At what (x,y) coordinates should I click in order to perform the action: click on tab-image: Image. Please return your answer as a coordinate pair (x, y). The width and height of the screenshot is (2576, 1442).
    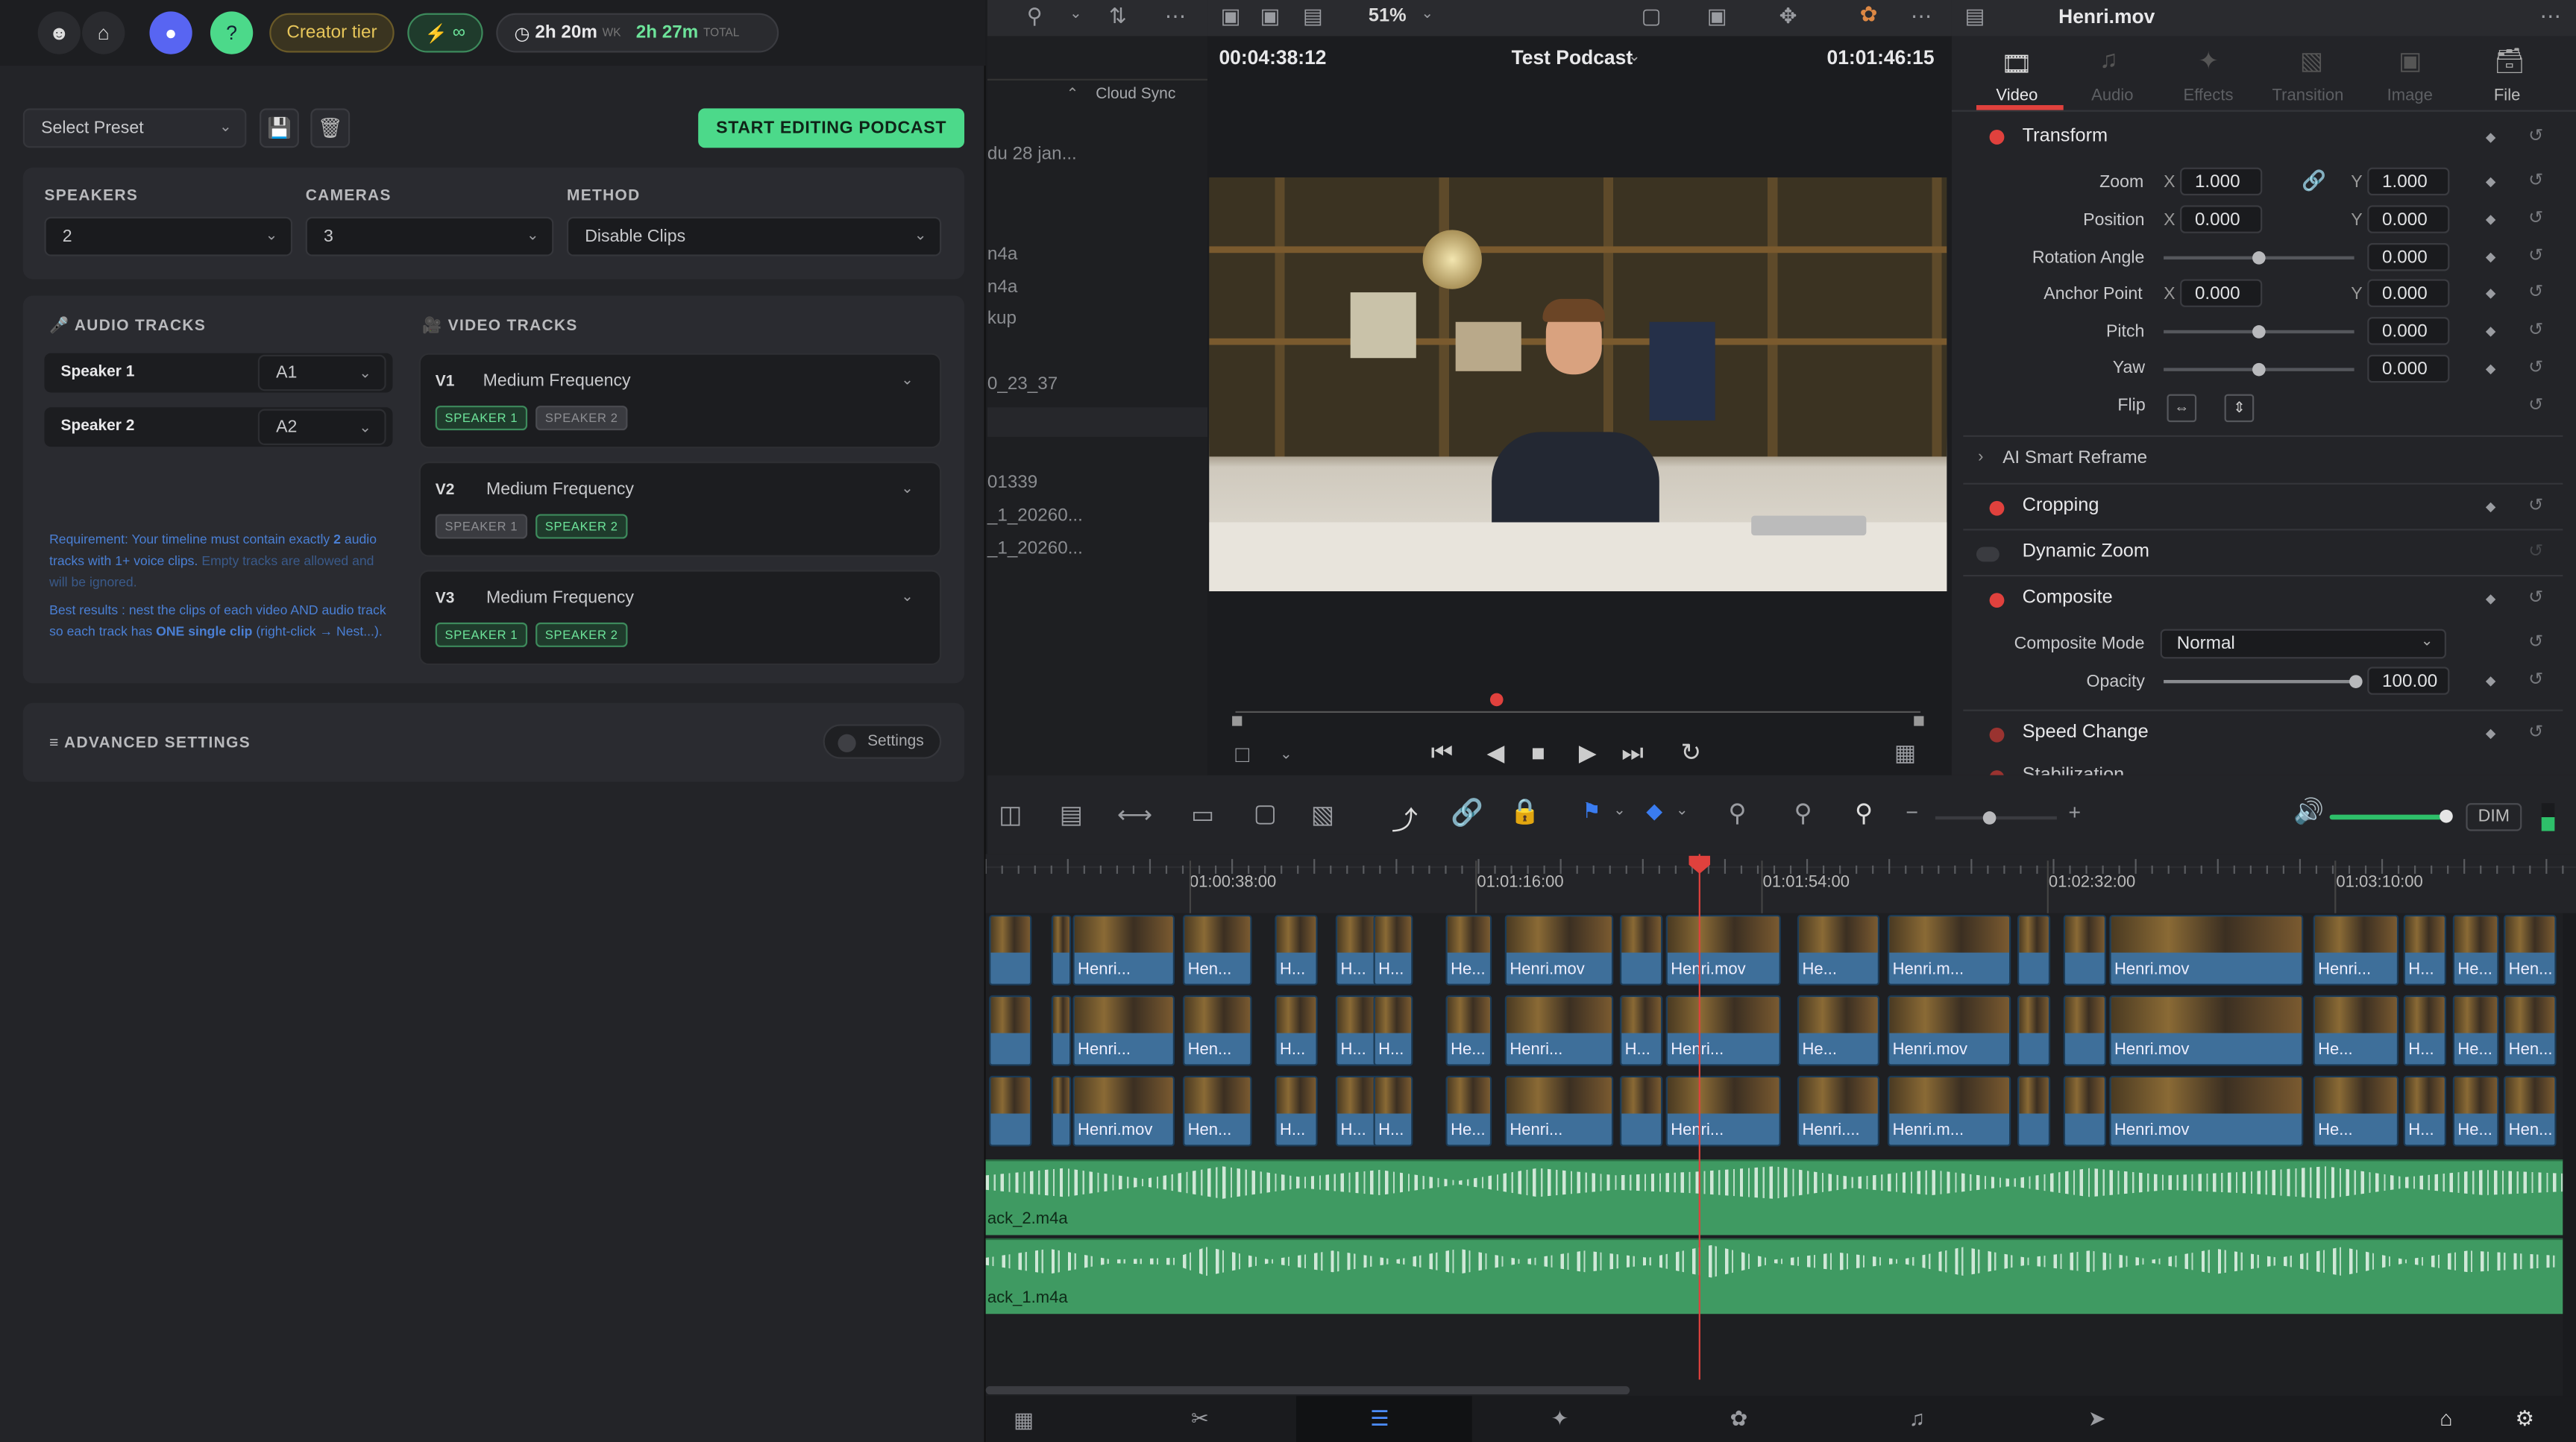
    Looking at the image, I should click on (2410, 96).